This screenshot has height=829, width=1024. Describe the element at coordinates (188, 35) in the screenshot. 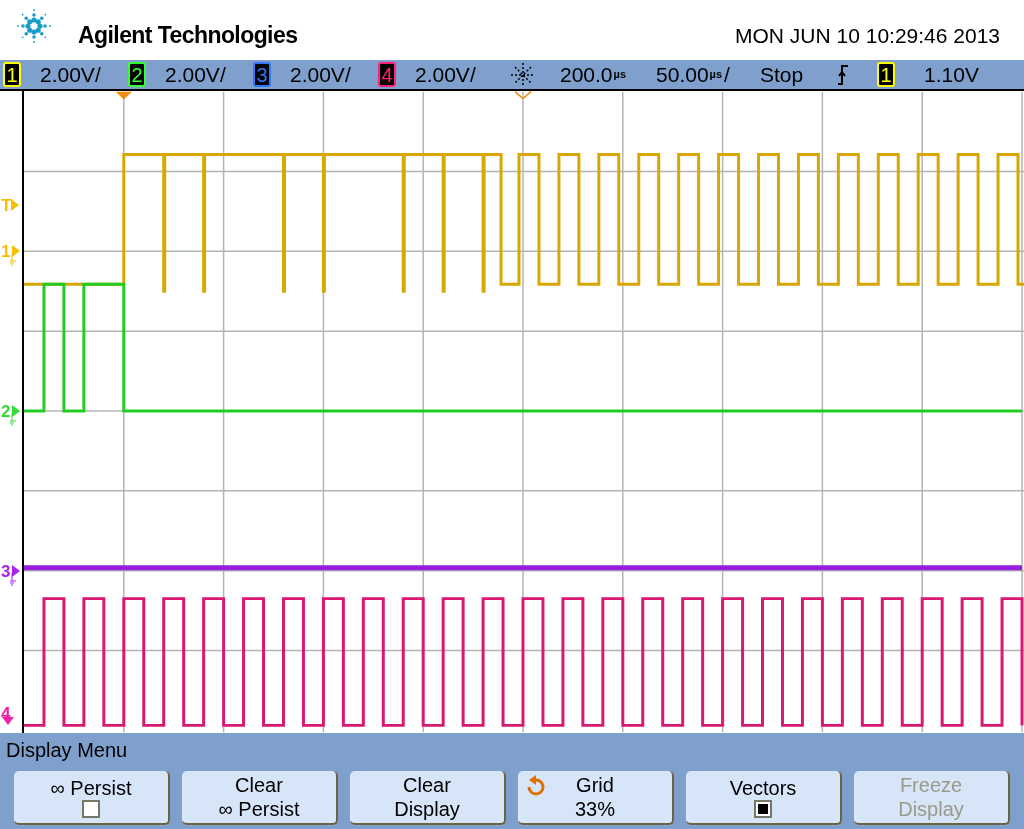

I see `brand-title: Agilent Technologies` at that location.